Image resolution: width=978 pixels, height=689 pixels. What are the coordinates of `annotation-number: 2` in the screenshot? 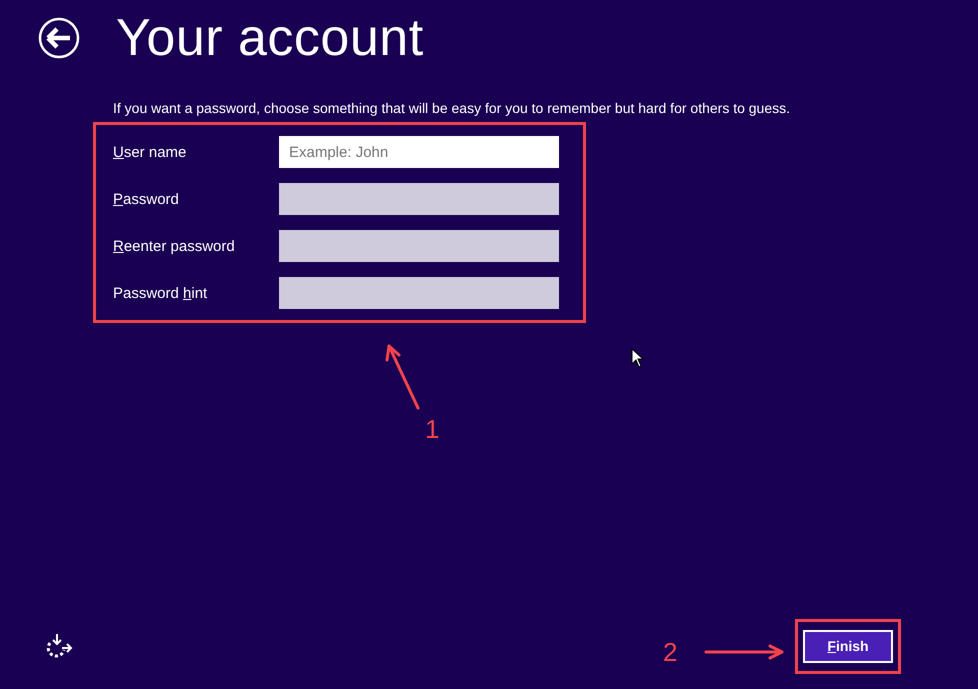 It's located at (670, 652).